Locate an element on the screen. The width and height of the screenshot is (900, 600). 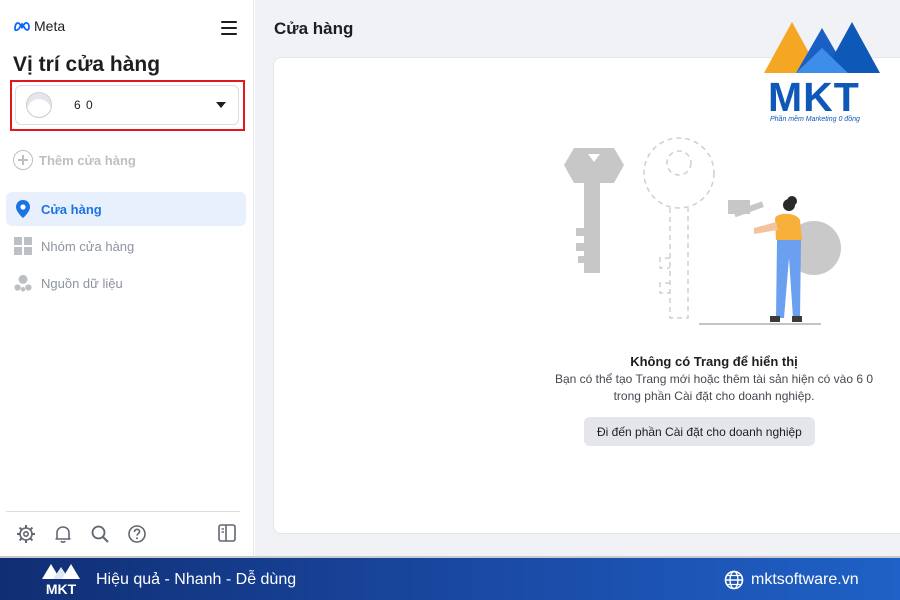
empty-state-title: Không có Trang để hiển thị is located at coordinates (714, 361).